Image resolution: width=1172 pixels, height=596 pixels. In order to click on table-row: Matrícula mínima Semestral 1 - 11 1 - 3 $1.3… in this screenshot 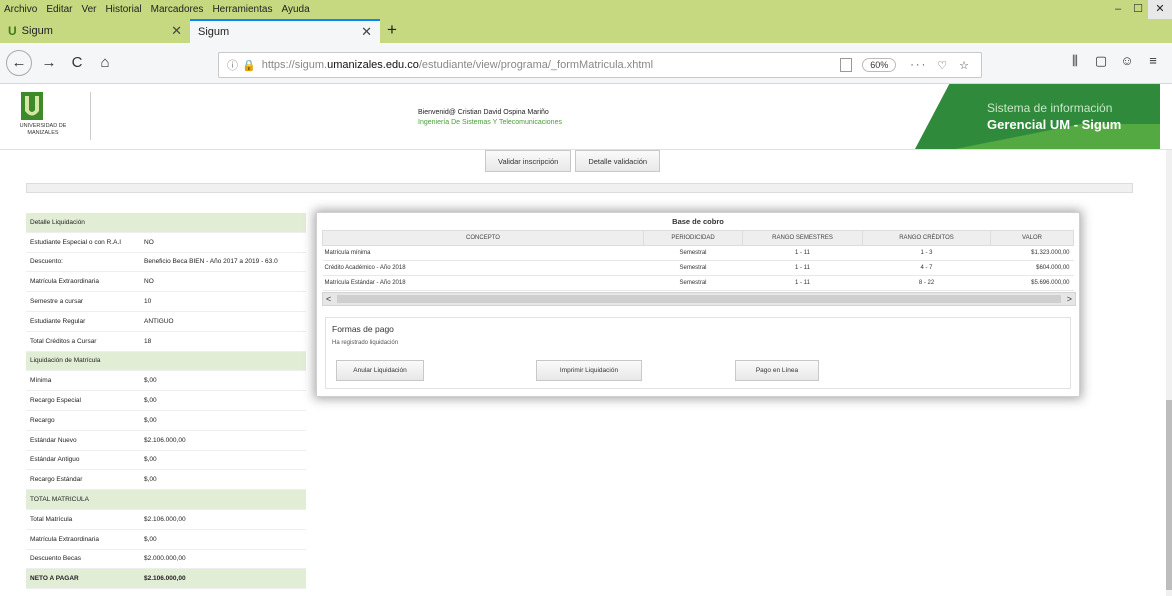, I will do `click(698, 253)`.